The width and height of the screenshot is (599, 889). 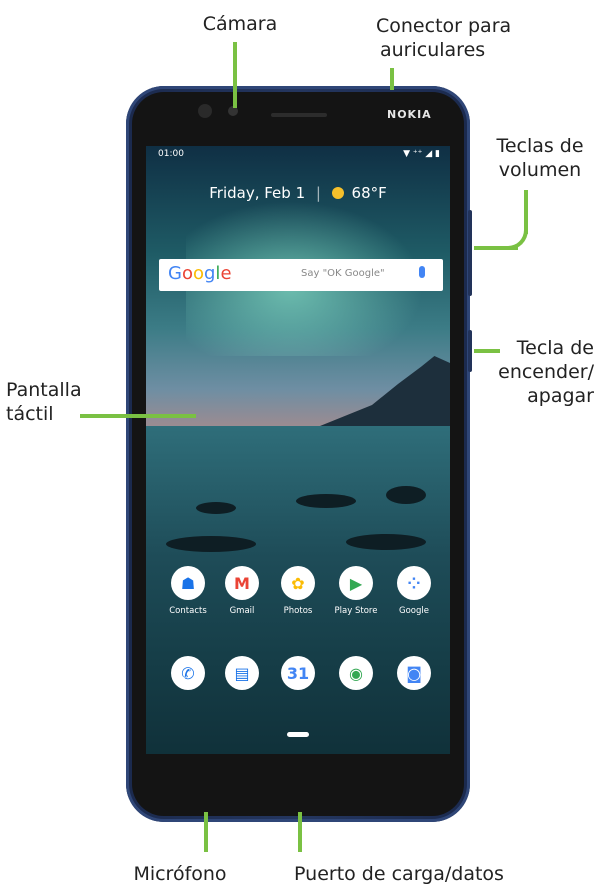 What do you see at coordinates (560, 396) in the screenshot?
I see `power-line3: apagar` at bounding box center [560, 396].